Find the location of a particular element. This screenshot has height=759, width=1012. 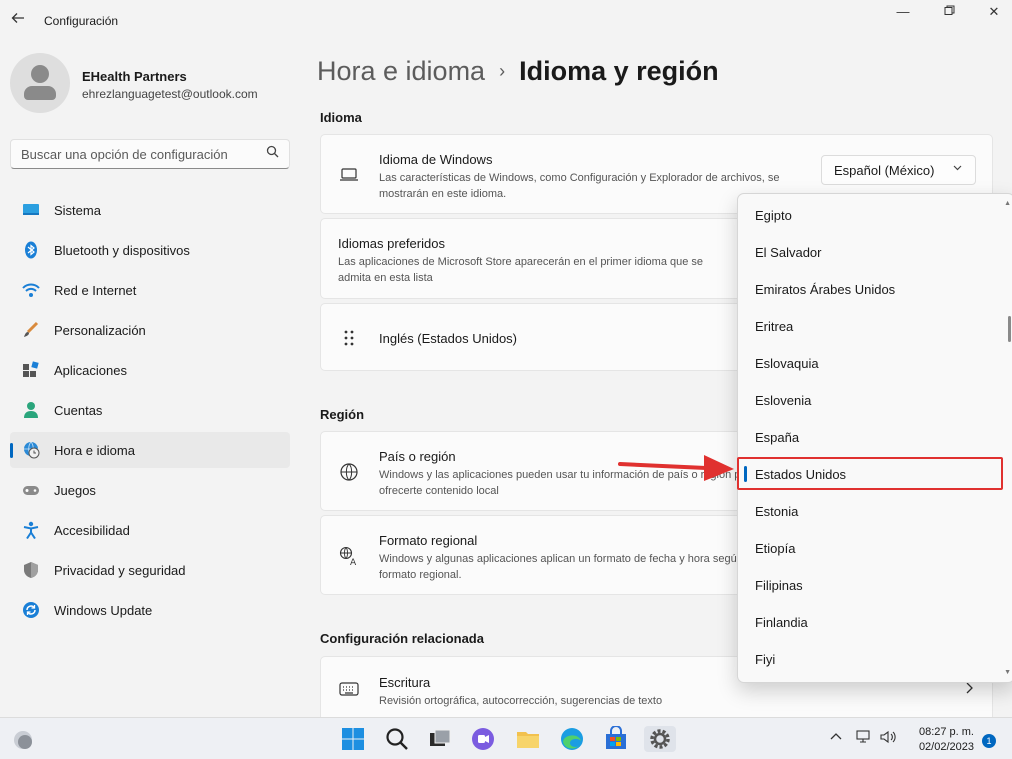

page-title: Idioma y región is located at coordinates (619, 71).